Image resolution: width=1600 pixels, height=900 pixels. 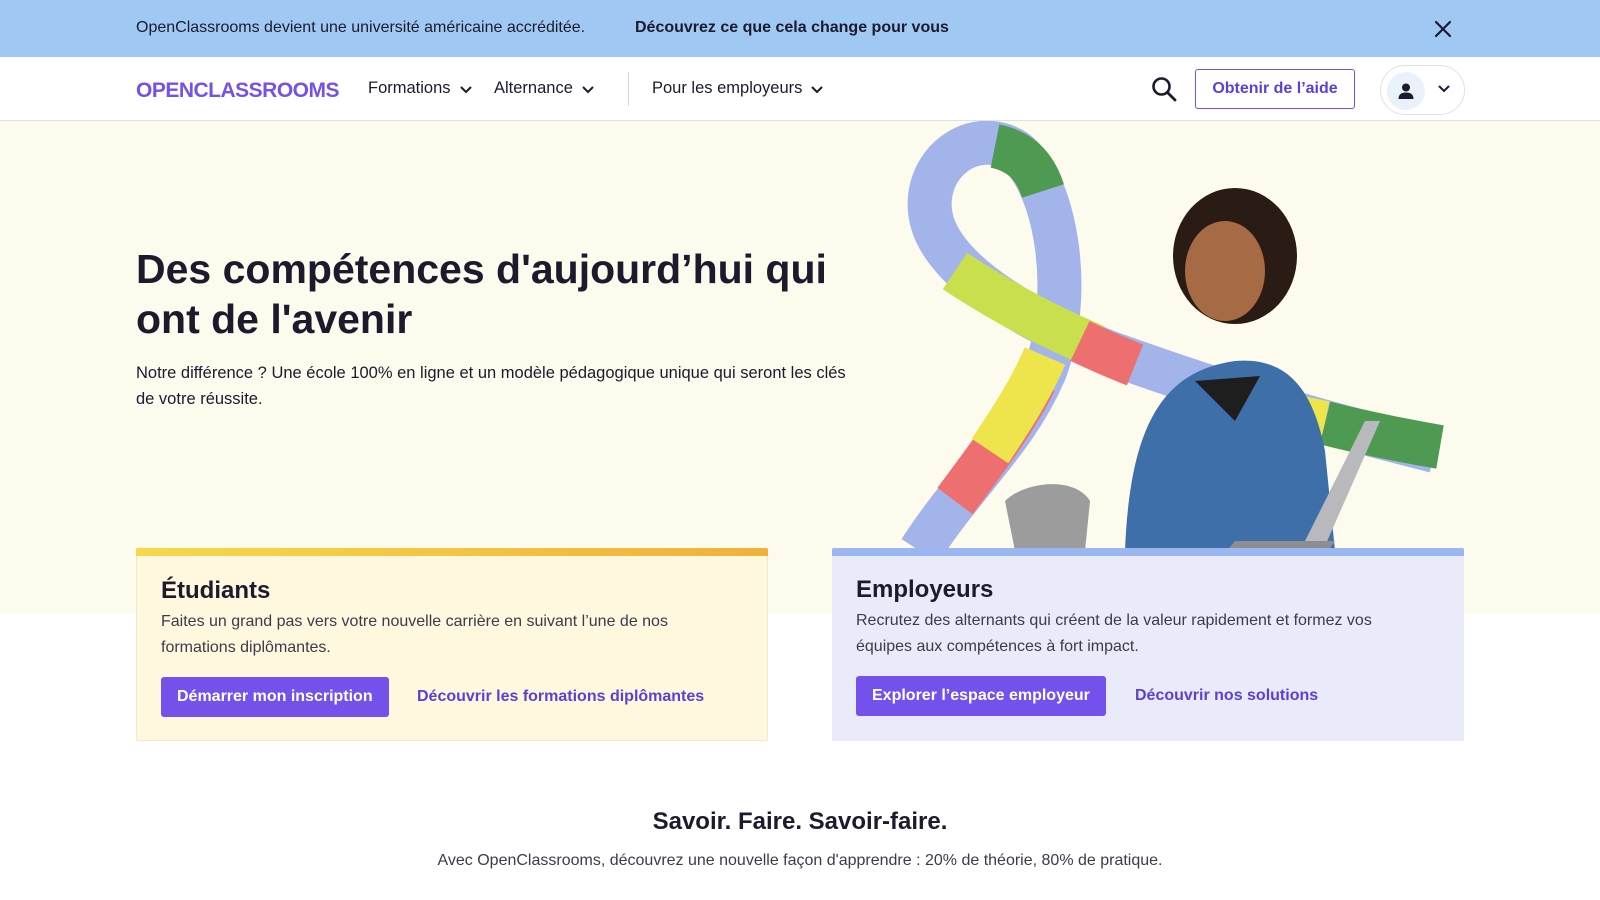 I want to click on banner-link: Découvrez ce que cela change pour vous, so click(x=792, y=28).